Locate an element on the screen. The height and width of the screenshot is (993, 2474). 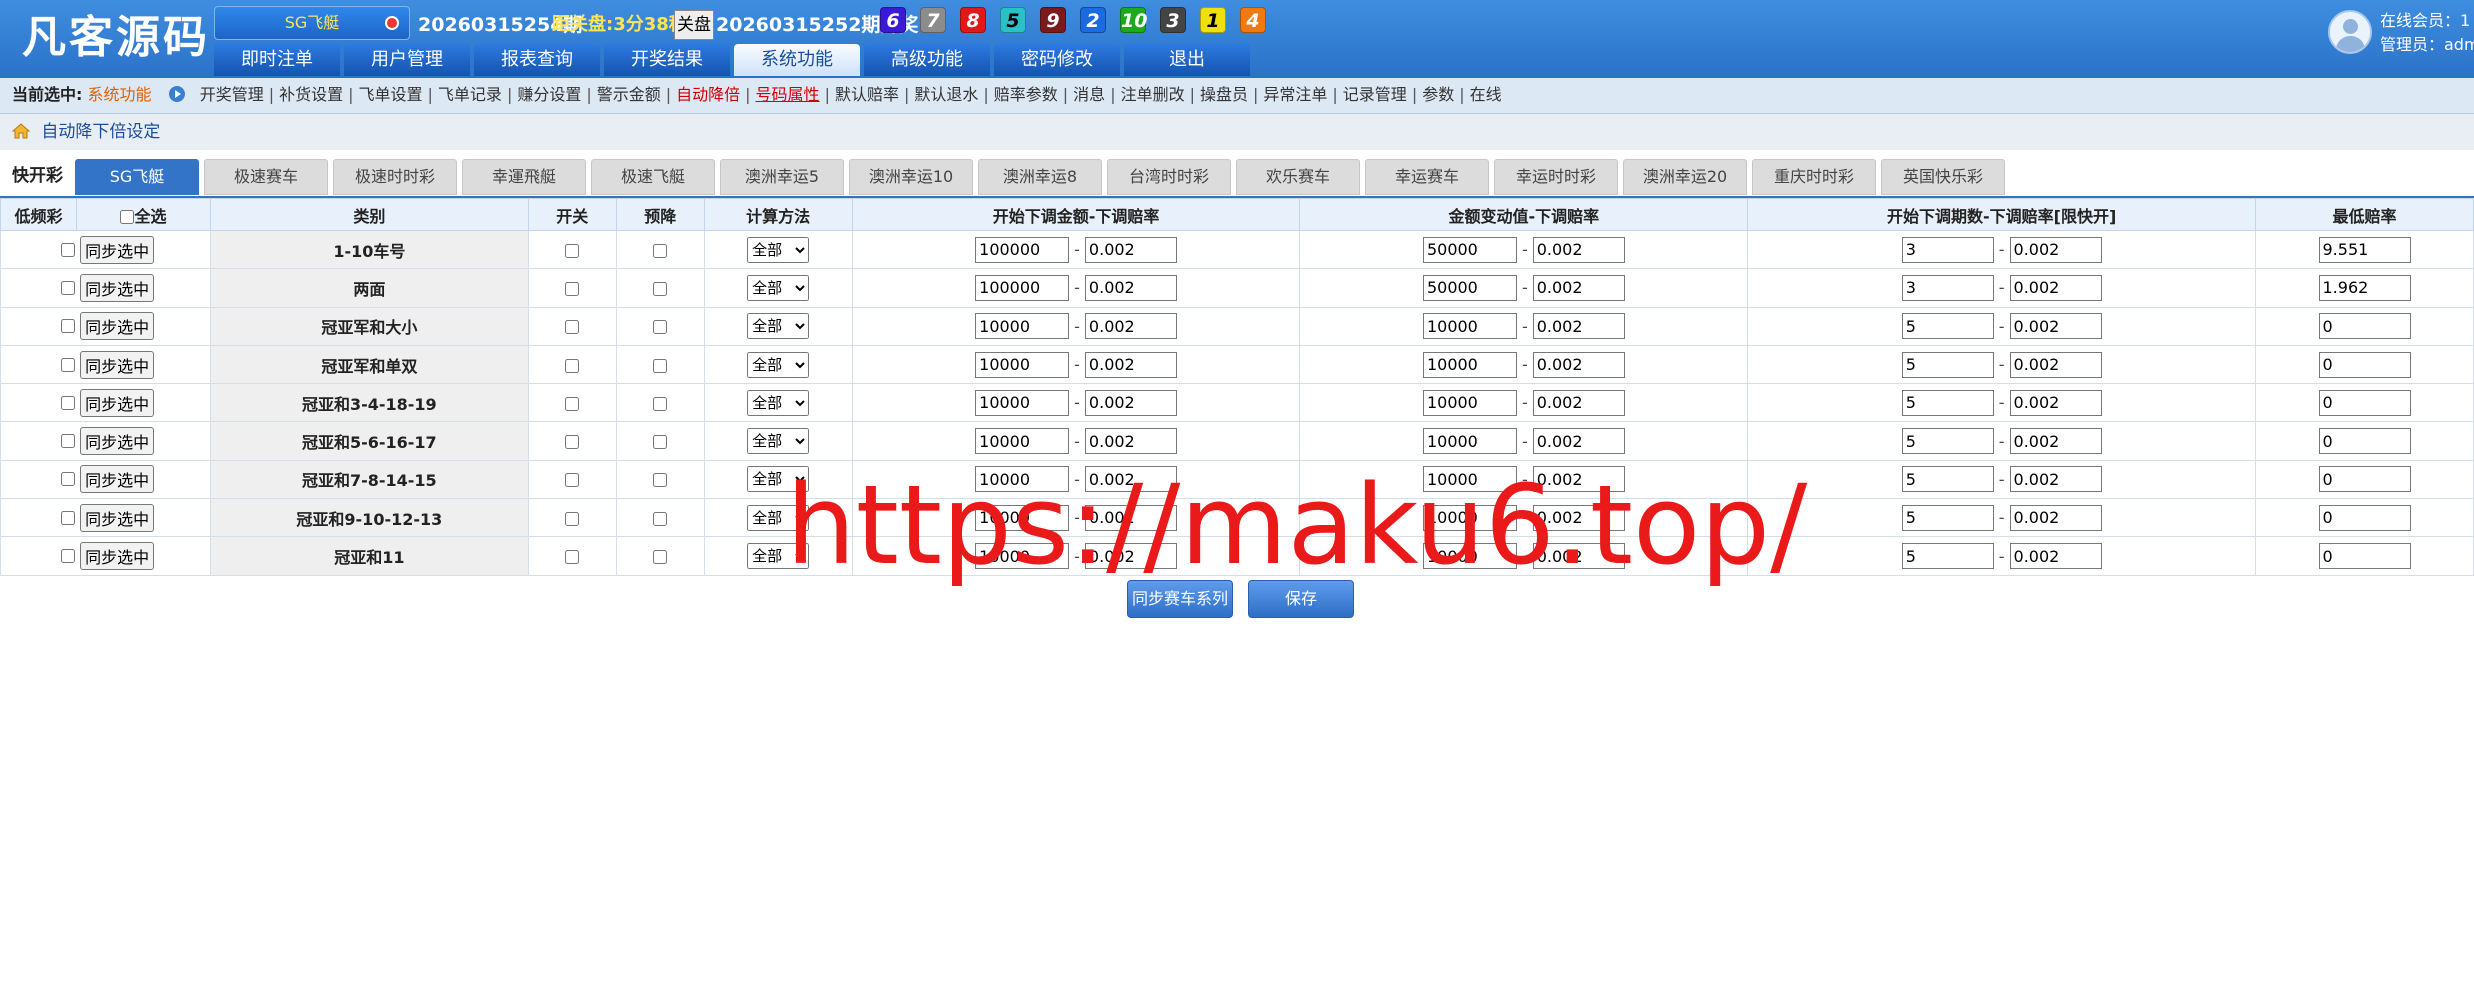
lottery-tab: 澳洲幸运10 is located at coordinates (911, 177).